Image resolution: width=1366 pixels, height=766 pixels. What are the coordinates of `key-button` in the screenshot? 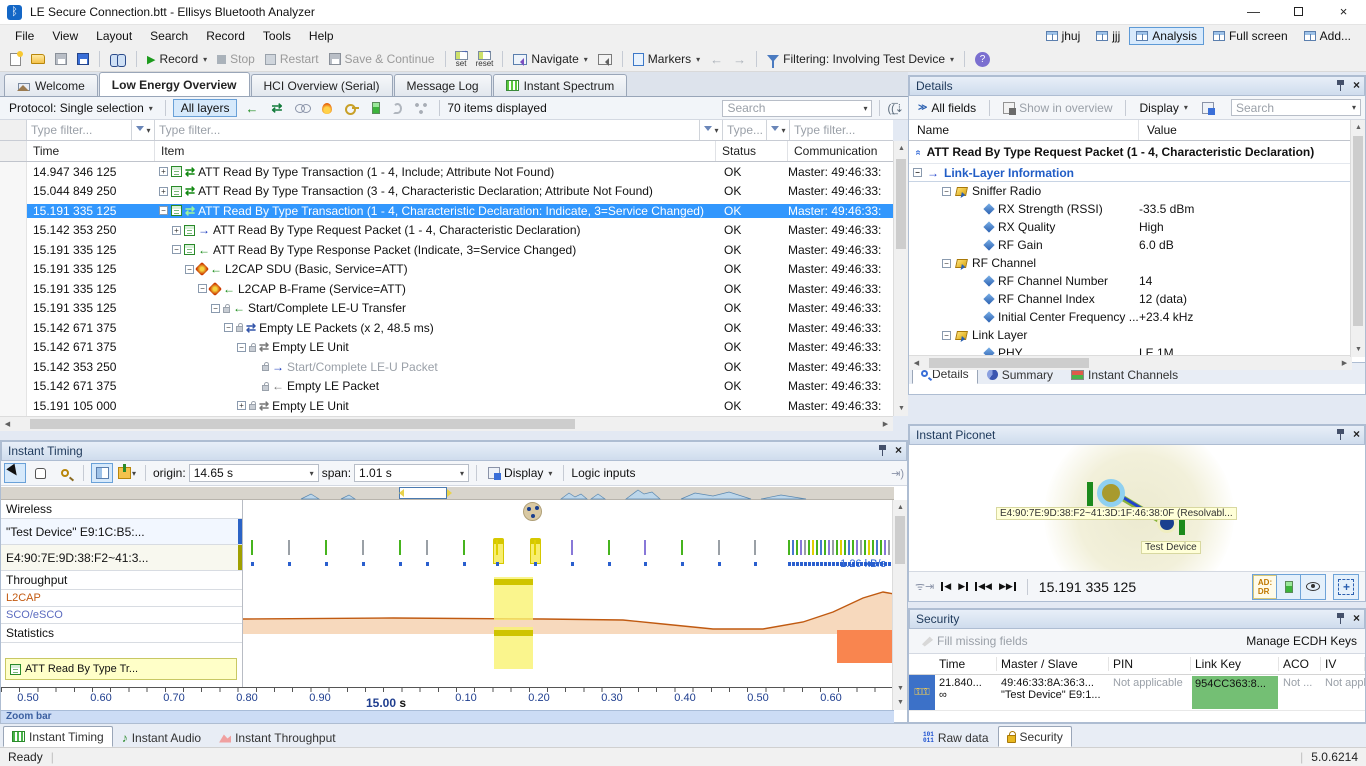 It's located at (352, 109).